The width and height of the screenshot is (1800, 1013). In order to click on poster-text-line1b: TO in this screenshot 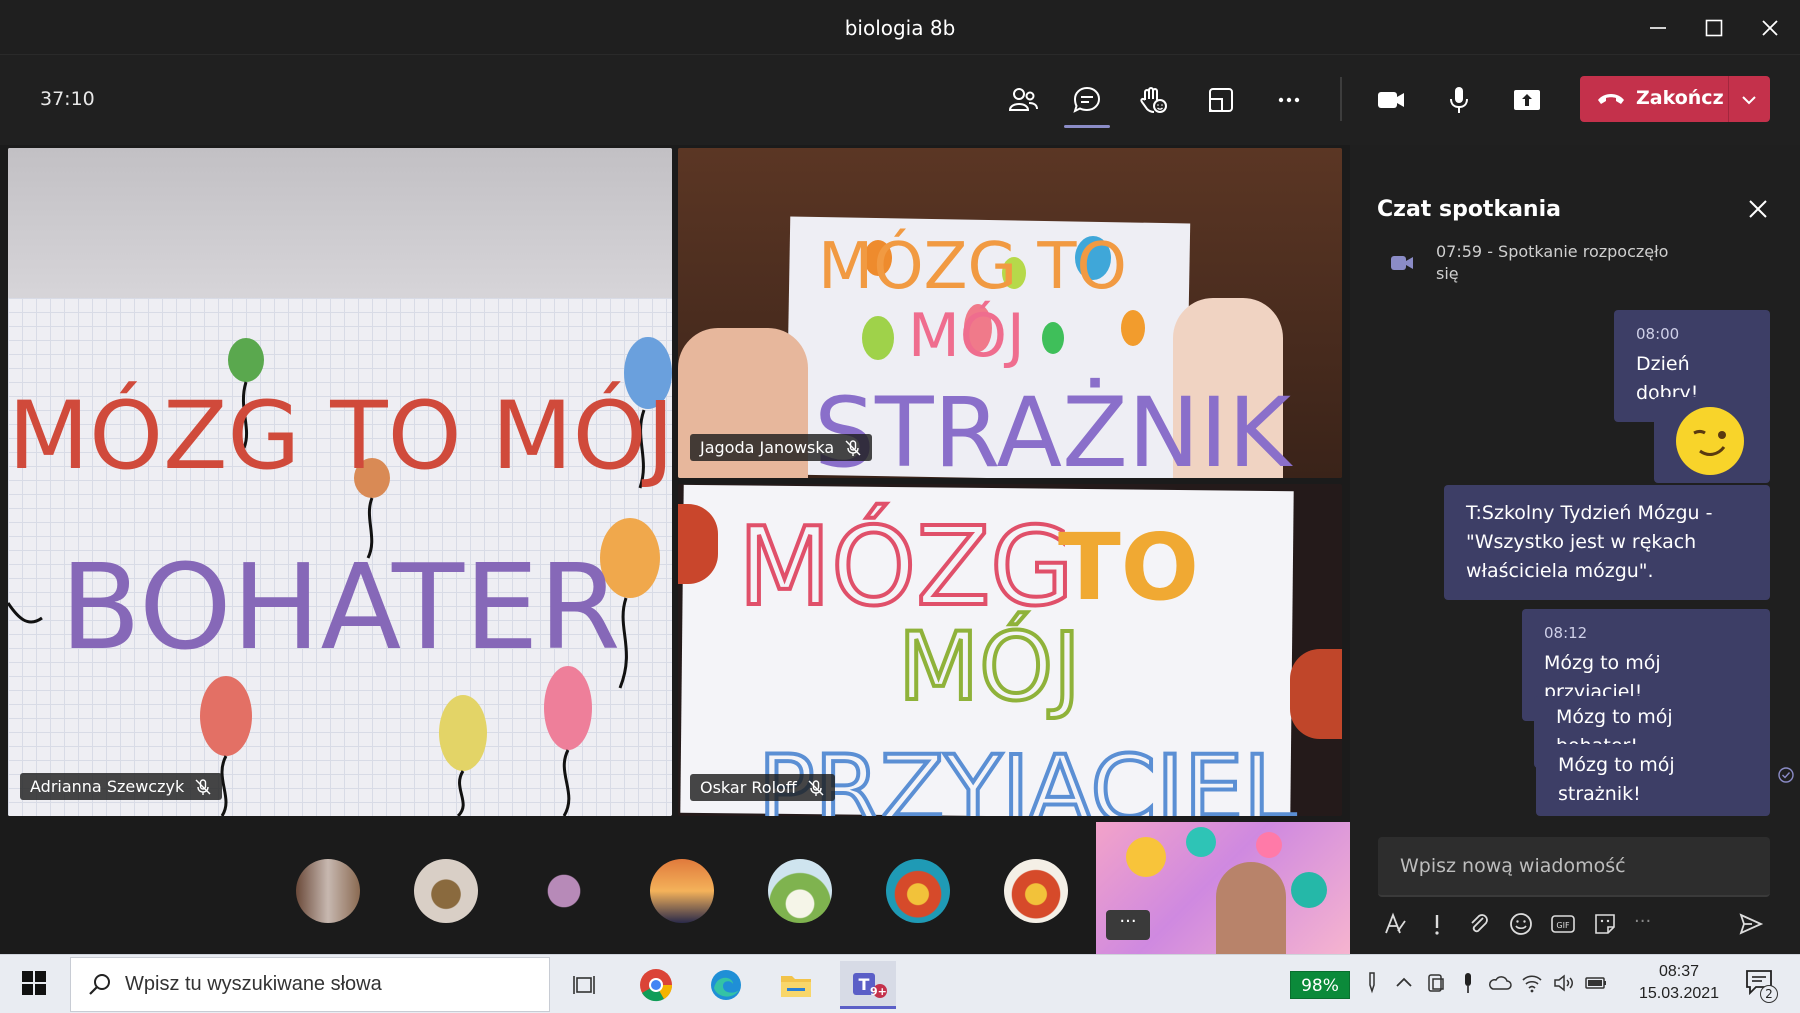, I will do `click(1128, 567)`.